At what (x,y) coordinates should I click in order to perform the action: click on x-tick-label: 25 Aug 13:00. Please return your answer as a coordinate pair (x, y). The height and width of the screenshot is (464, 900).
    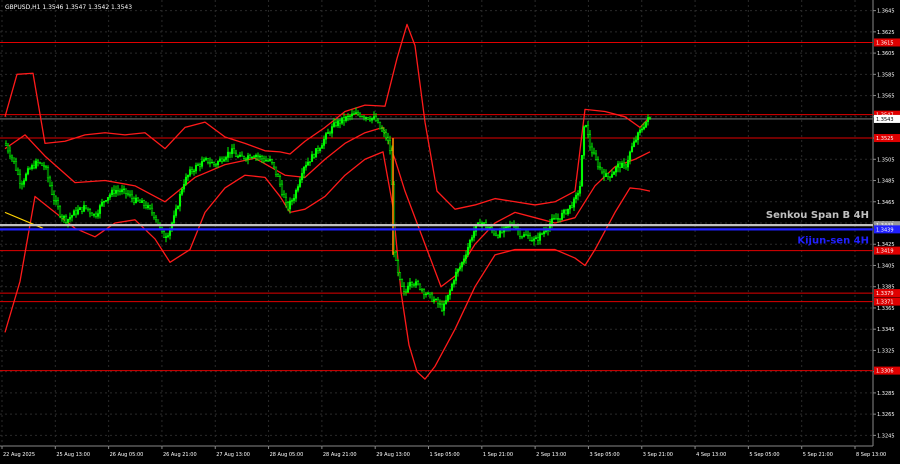
    Looking at the image, I should click on (73, 455).